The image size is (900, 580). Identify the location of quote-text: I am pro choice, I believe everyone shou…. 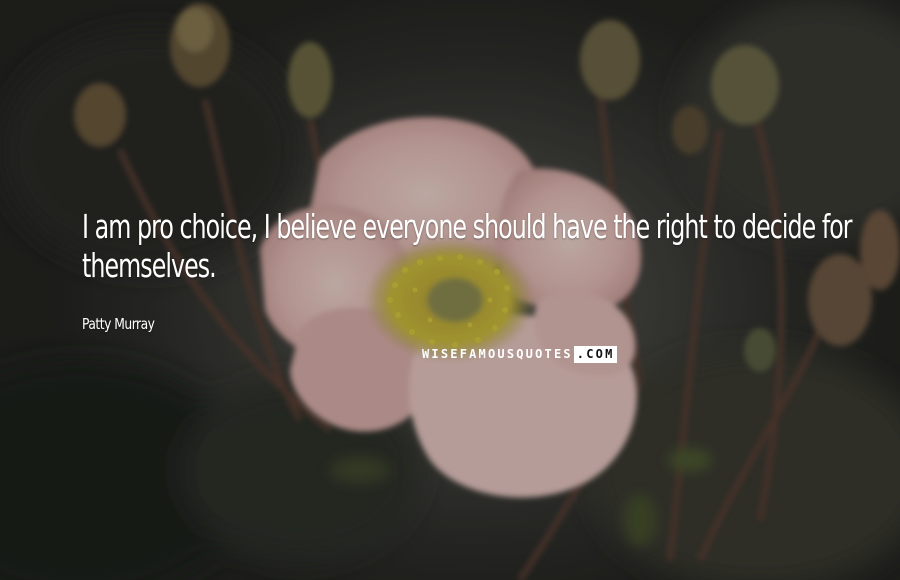
(467, 246).